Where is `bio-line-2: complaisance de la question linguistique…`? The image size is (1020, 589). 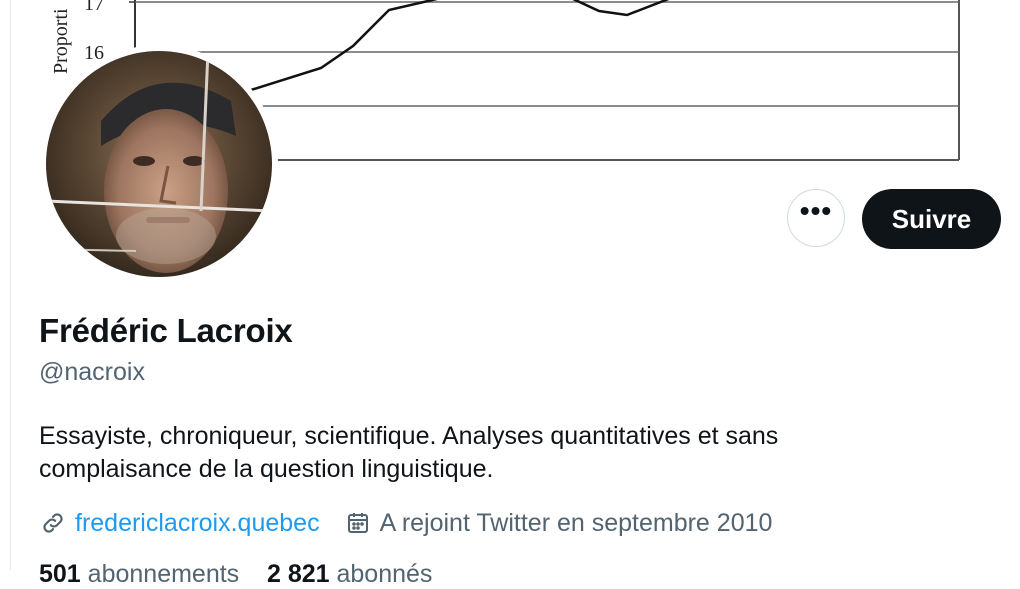 bio-line-2: complaisance de la question linguistique… is located at coordinates (266, 469).